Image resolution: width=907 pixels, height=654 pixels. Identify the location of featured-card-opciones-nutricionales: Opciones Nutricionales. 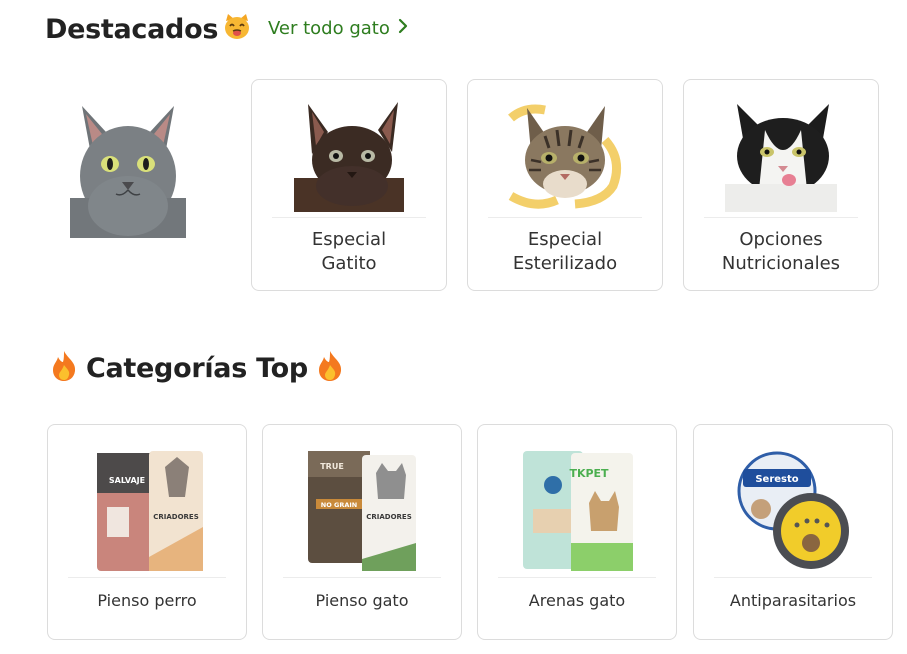
(781, 185).